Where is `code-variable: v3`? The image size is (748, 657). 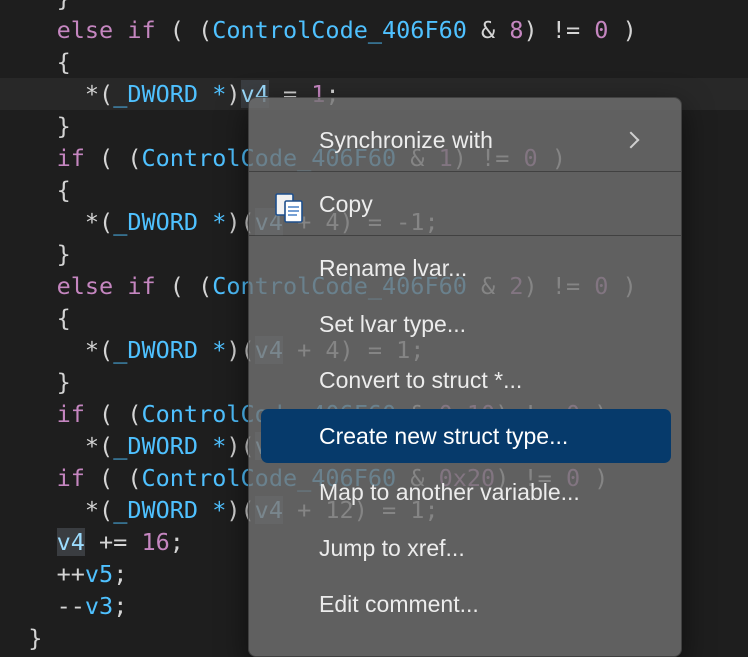
code-variable: v3 is located at coordinates (99, 606).